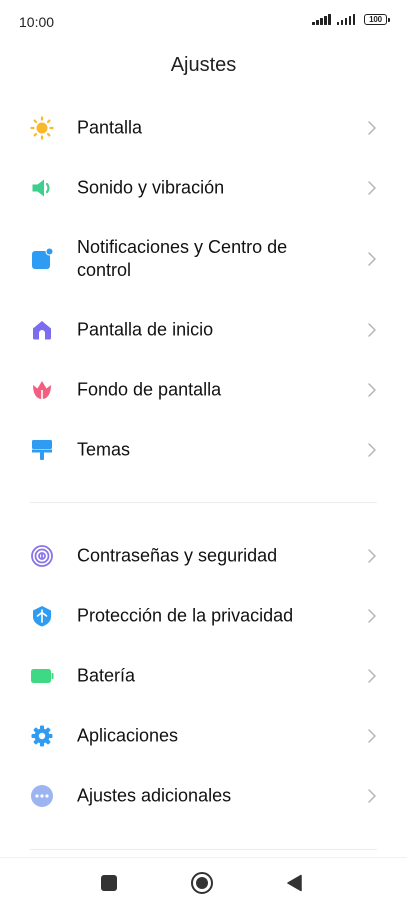 This screenshot has width=407, height=907. Describe the element at coordinates (109, 883) in the screenshot. I see `recents-square-icon` at that location.